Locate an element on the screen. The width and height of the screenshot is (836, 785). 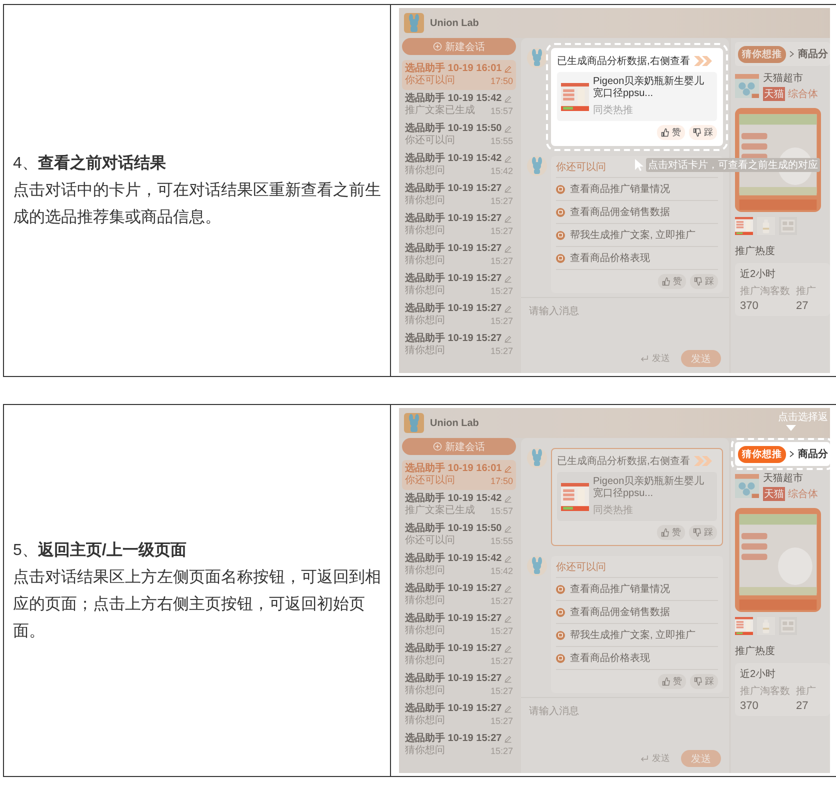
category-label: 综合体 is located at coordinates (803, 494).